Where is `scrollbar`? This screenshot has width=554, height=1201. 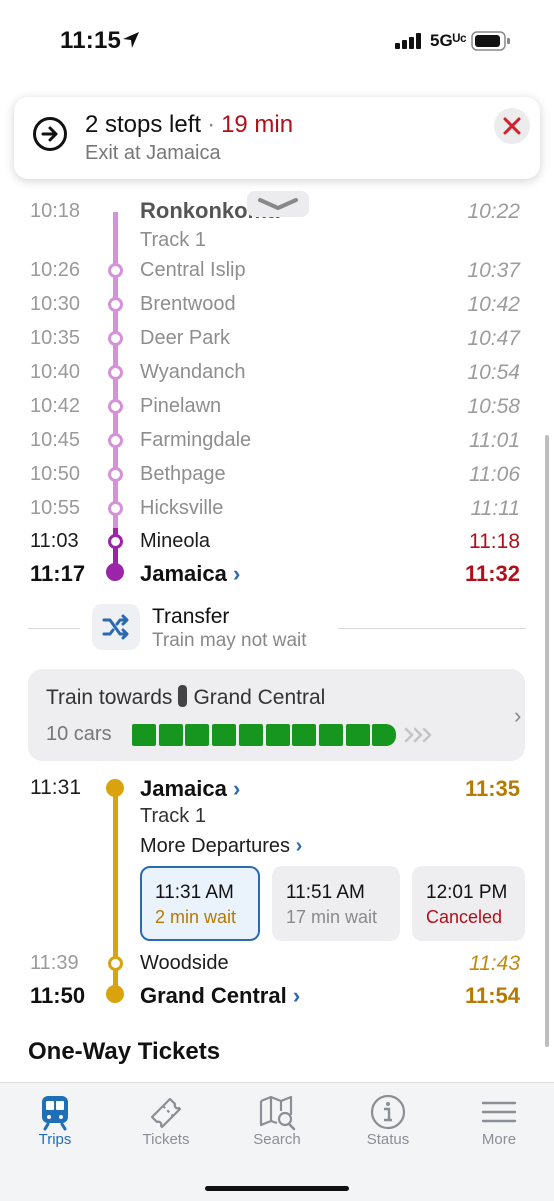
scrollbar is located at coordinates (547, 741).